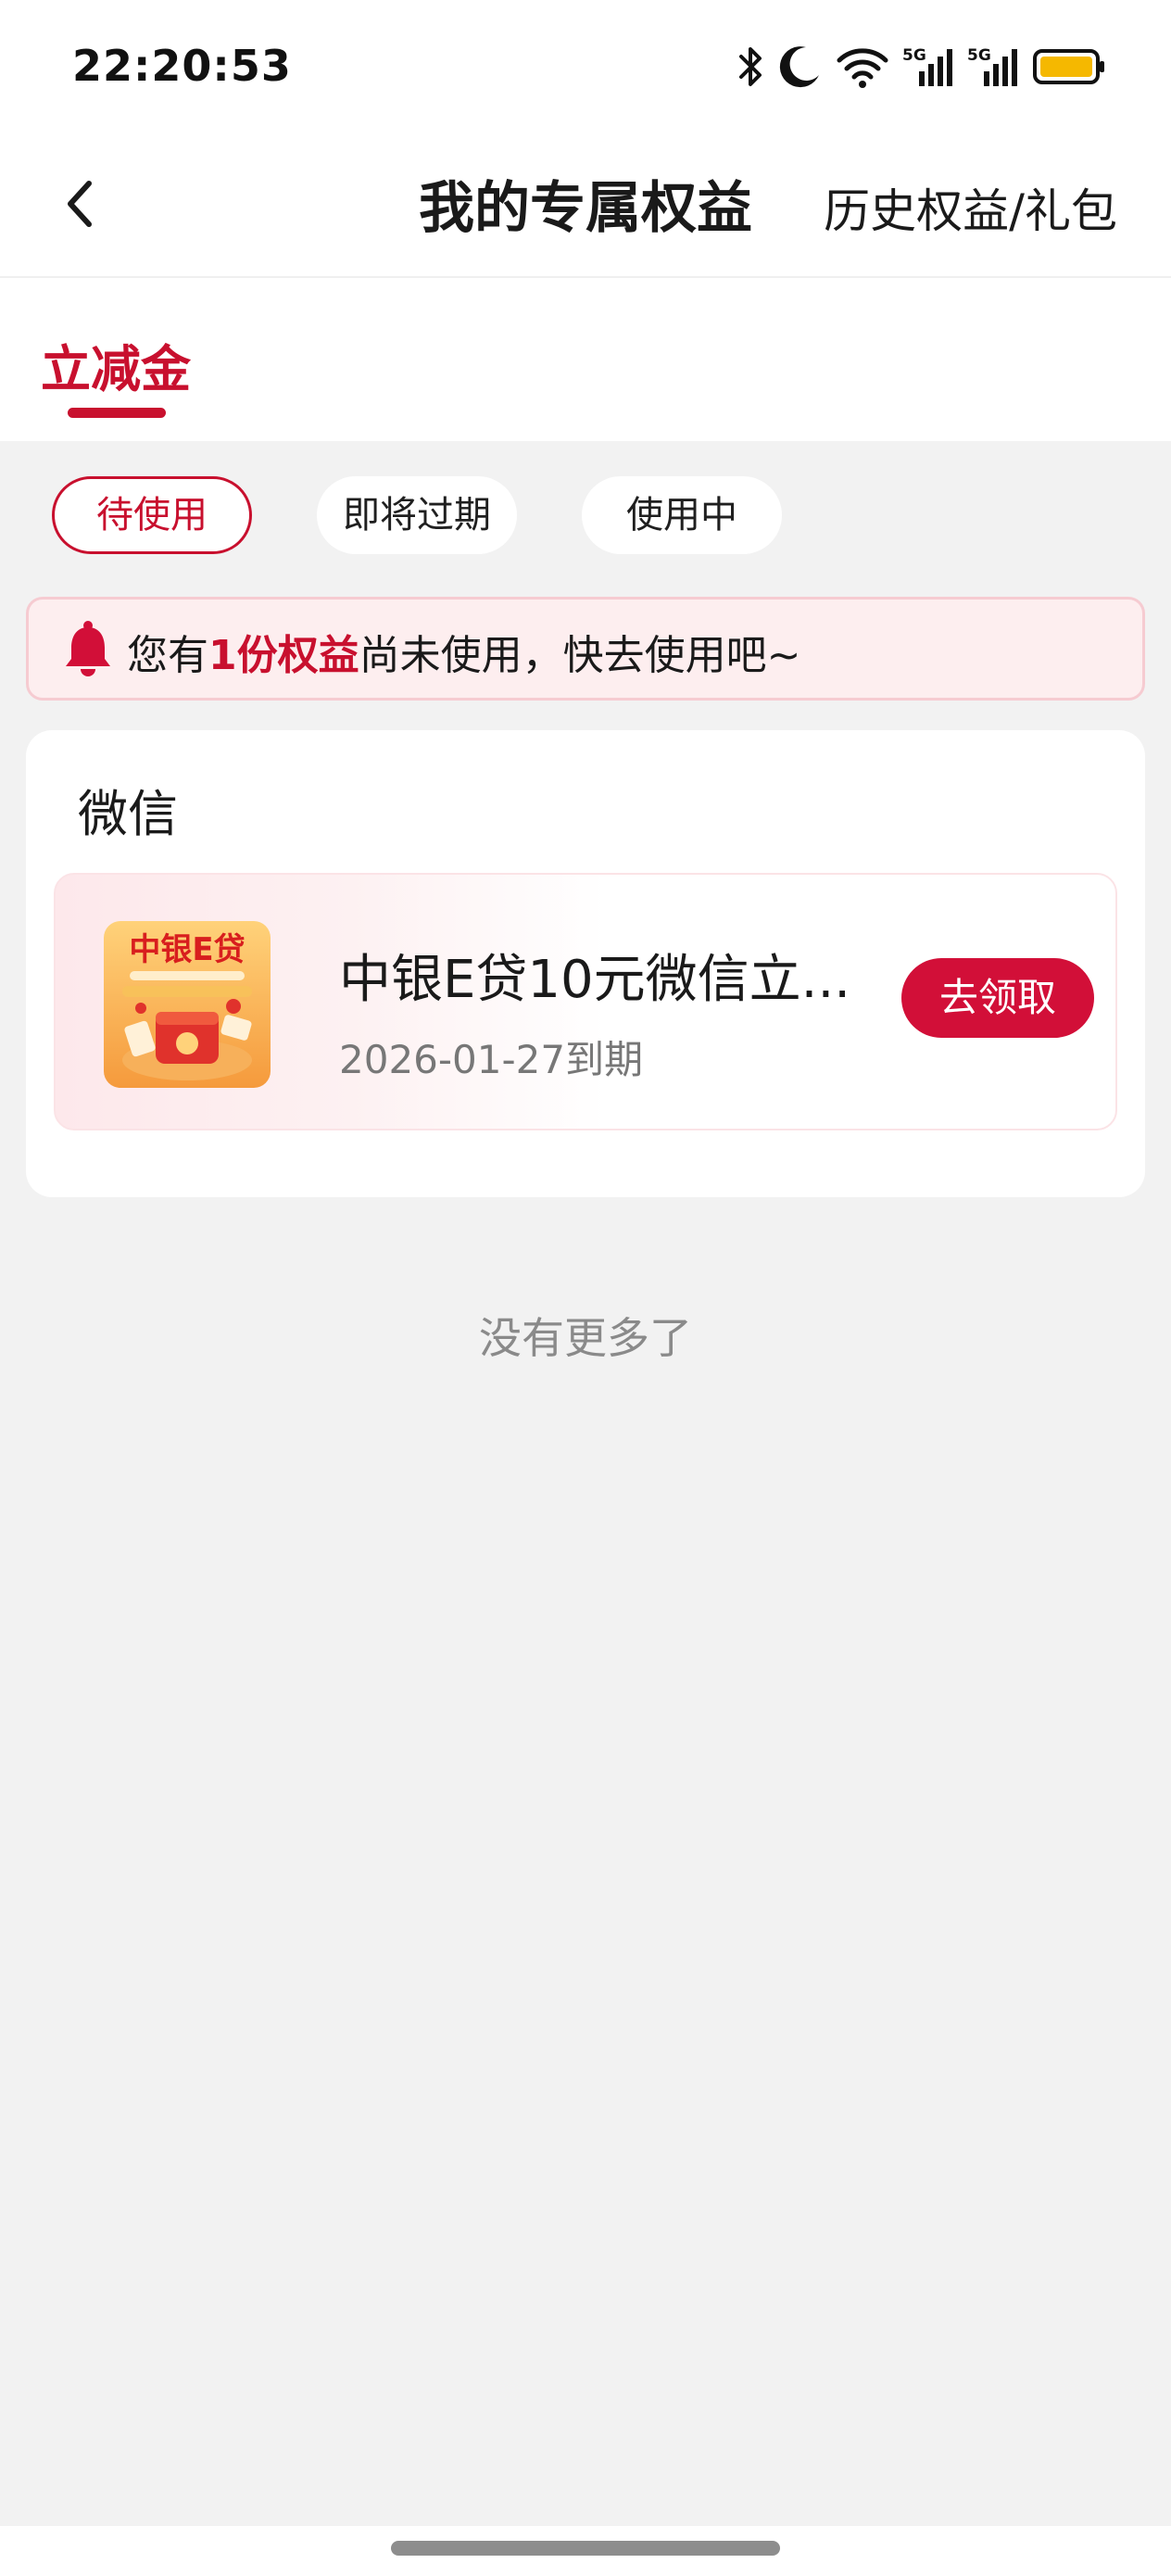 The height and width of the screenshot is (2576, 1171). Describe the element at coordinates (152, 515) in the screenshot. I see `filter-chip-pending: 待使用` at that location.